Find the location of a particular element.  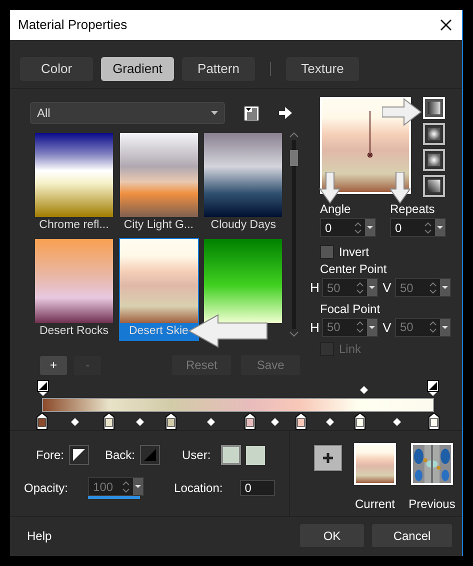

tab: Gradient is located at coordinates (137, 69).